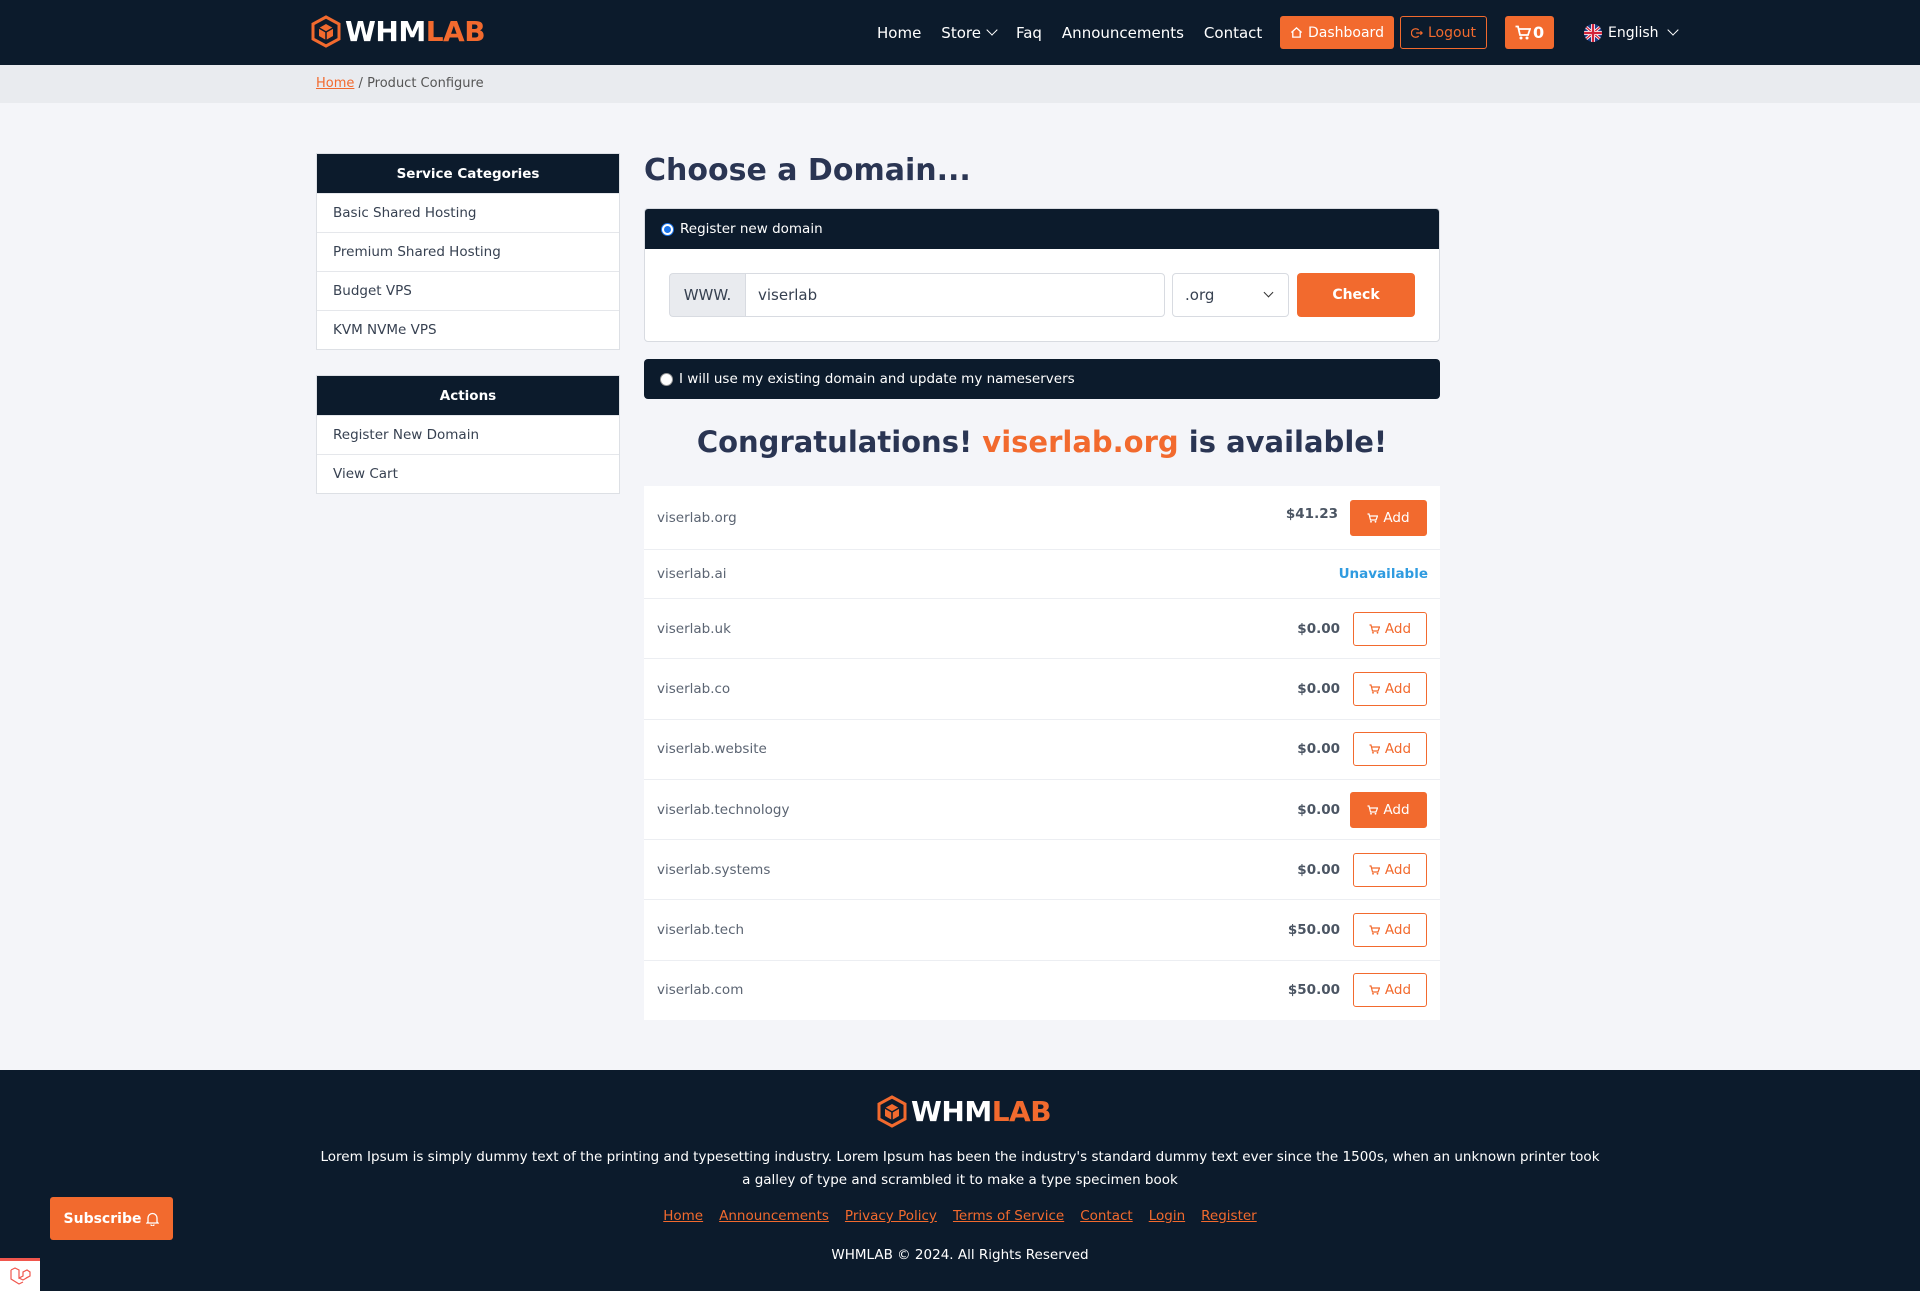  Describe the element at coordinates (712, 749) in the screenshot. I see `domain-result-name: viserlab.website` at that location.